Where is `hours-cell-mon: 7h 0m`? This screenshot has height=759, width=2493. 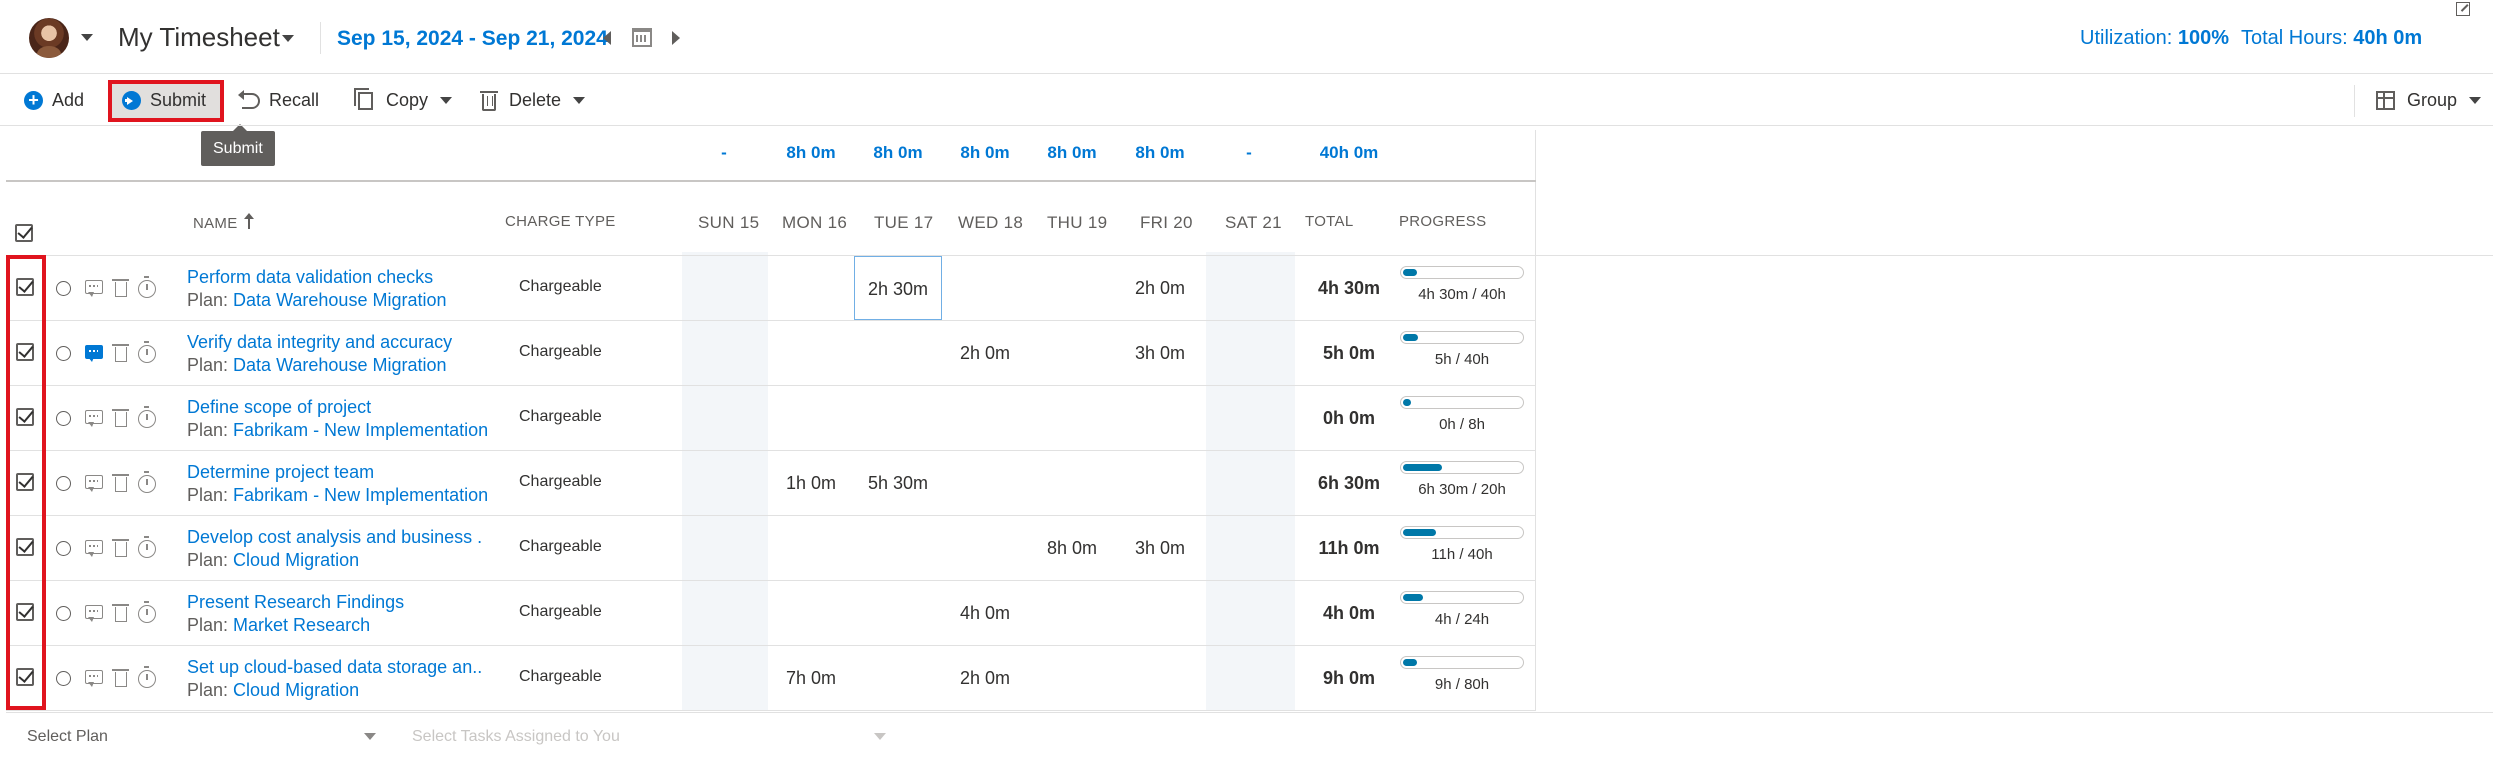 hours-cell-mon: 7h 0m is located at coordinates (811, 678).